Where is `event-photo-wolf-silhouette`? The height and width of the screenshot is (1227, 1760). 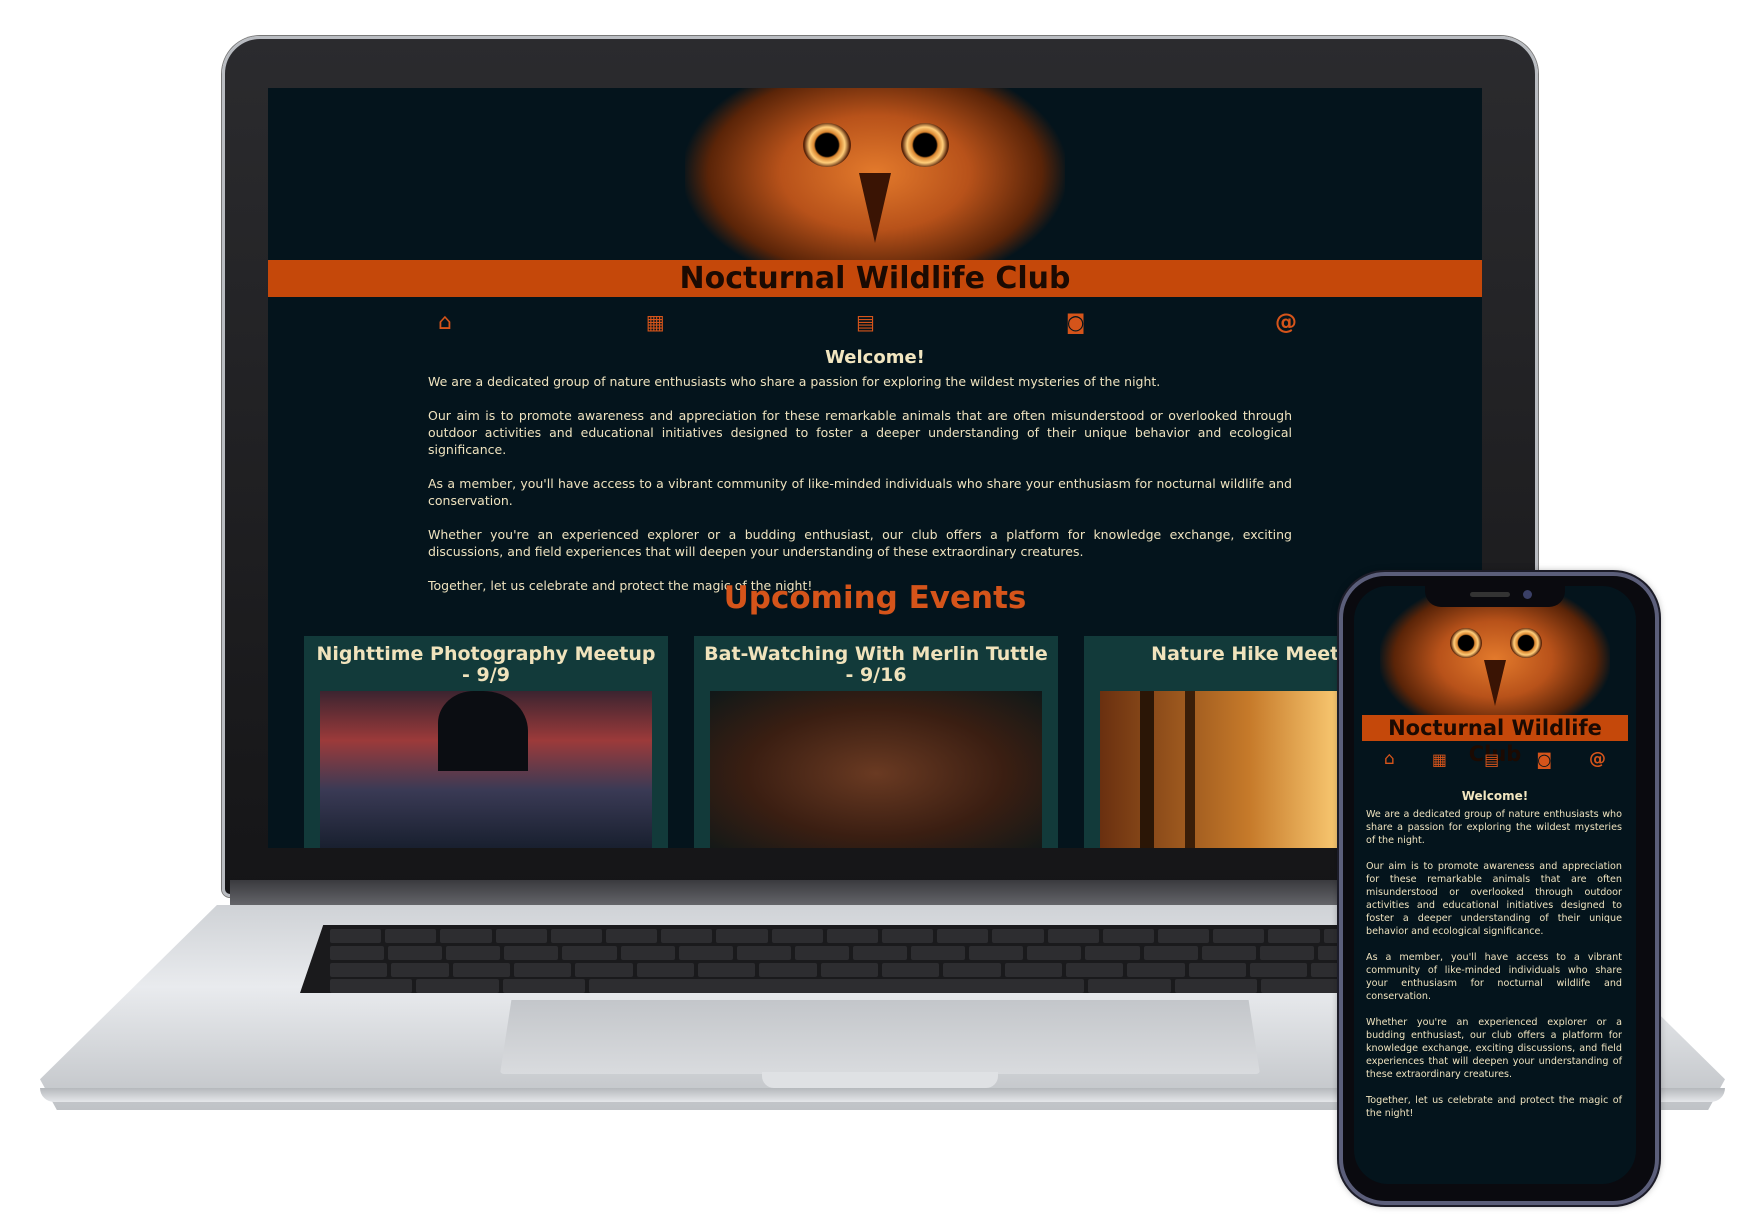 event-photo-wolf-silhouette is located at coordinates (486, 769).